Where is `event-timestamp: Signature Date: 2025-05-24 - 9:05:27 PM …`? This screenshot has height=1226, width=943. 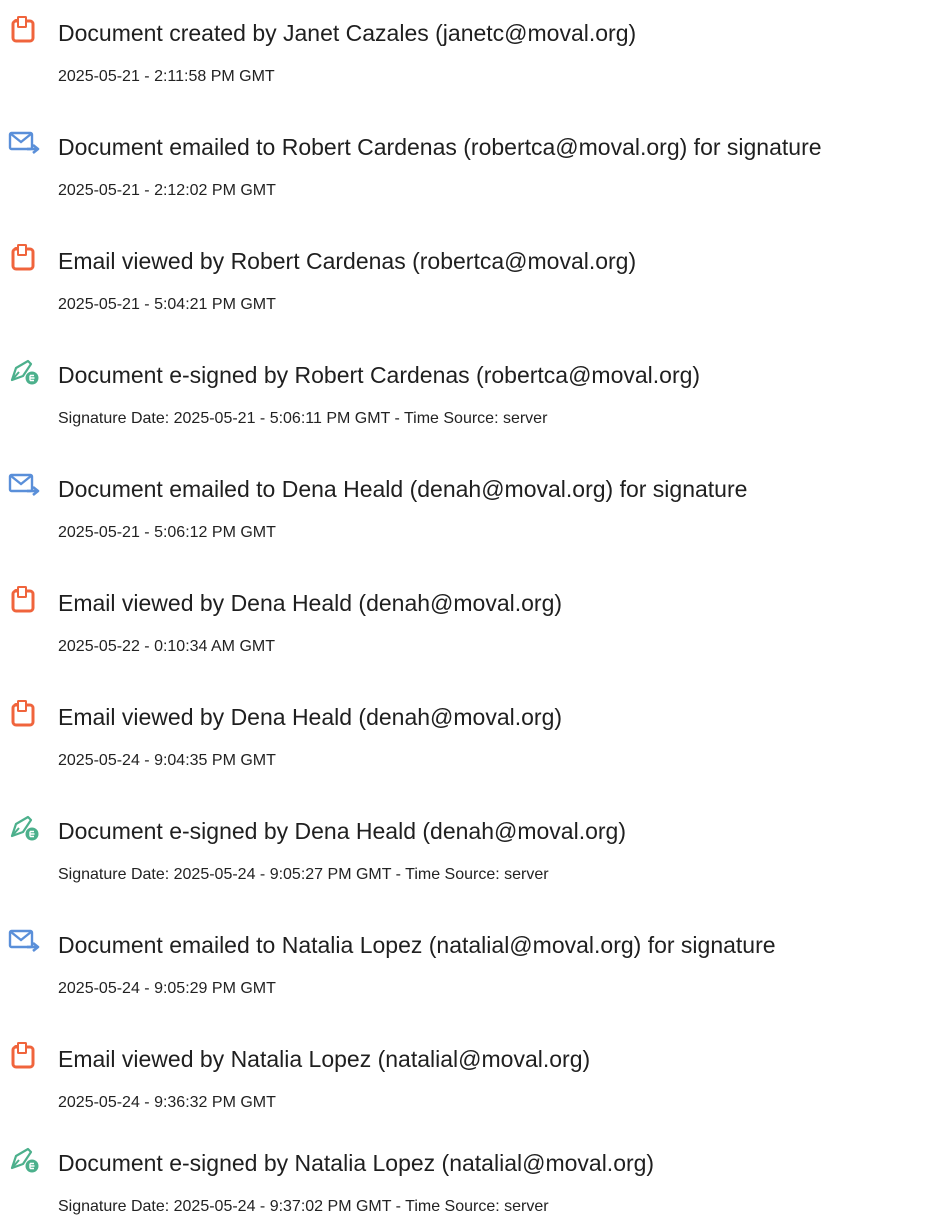
event-timestamp: Signature Date: 2025-05-24 - 9:05:27 PM … is located at coordinates (303, 874).